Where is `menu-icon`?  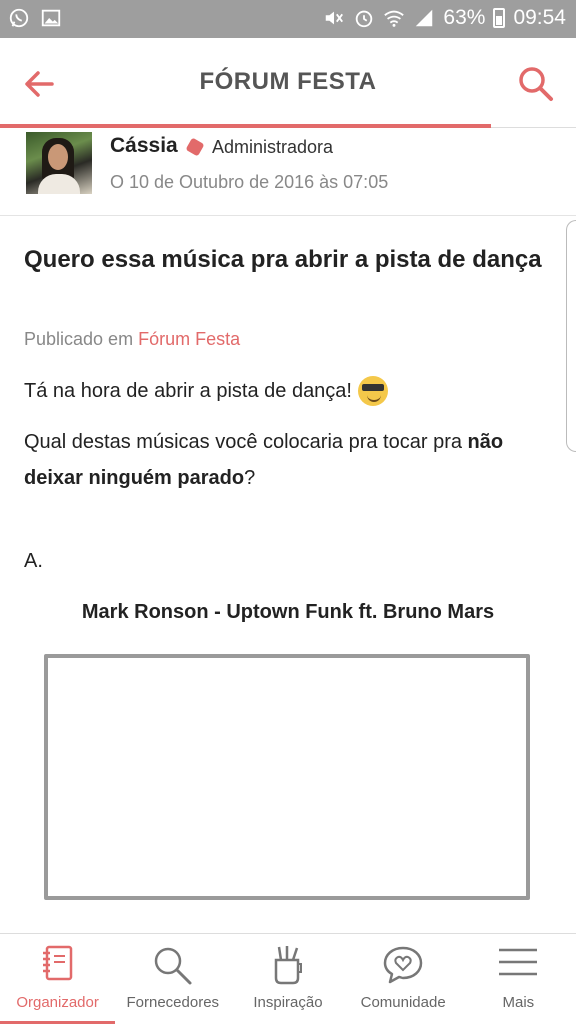
menu-icon is located at coordinates (518, 962).